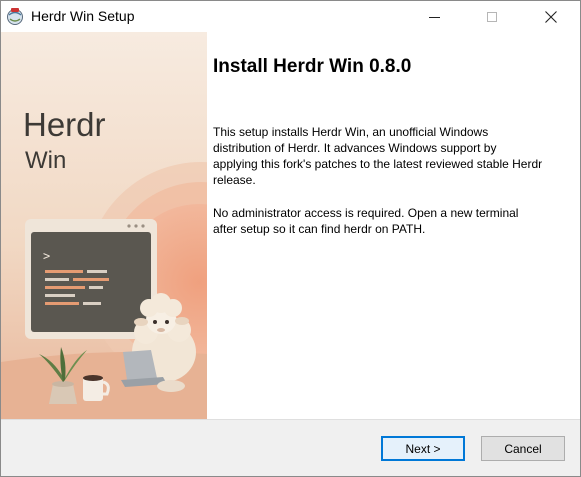 The height and width of the screenshot is (477, 581). I want to click on art-logo-herdr: Herdr, so click(64, 124).